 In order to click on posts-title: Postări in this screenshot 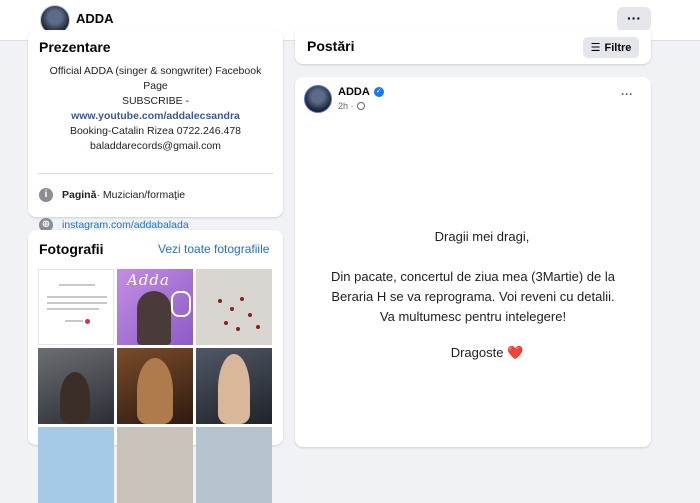, I will do `click(331, 46)`.